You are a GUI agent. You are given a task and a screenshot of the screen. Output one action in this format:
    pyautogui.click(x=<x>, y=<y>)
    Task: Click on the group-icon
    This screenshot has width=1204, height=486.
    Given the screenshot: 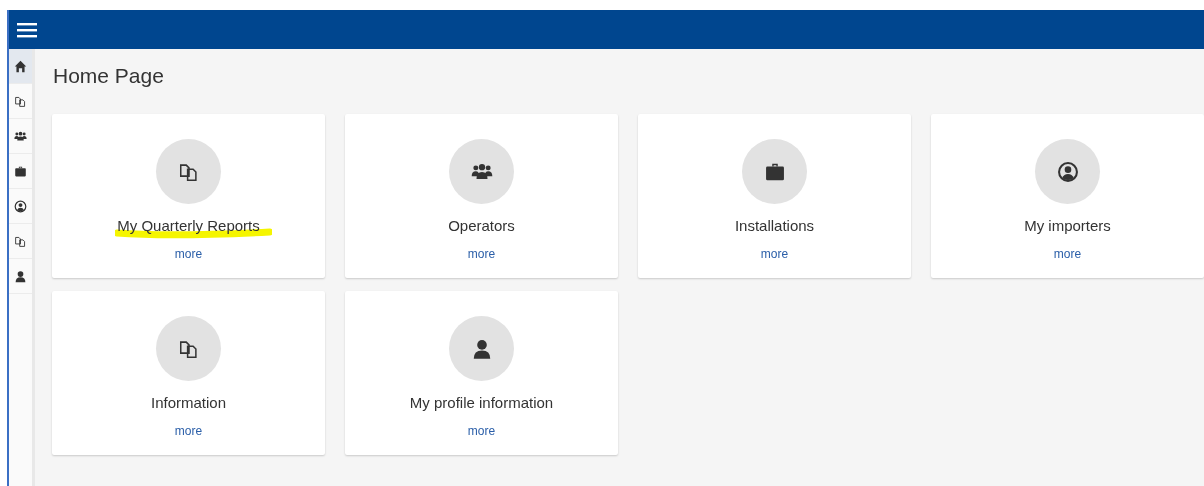 What is the action you would take?
    pyautogui.click(x=20, y=136)
    